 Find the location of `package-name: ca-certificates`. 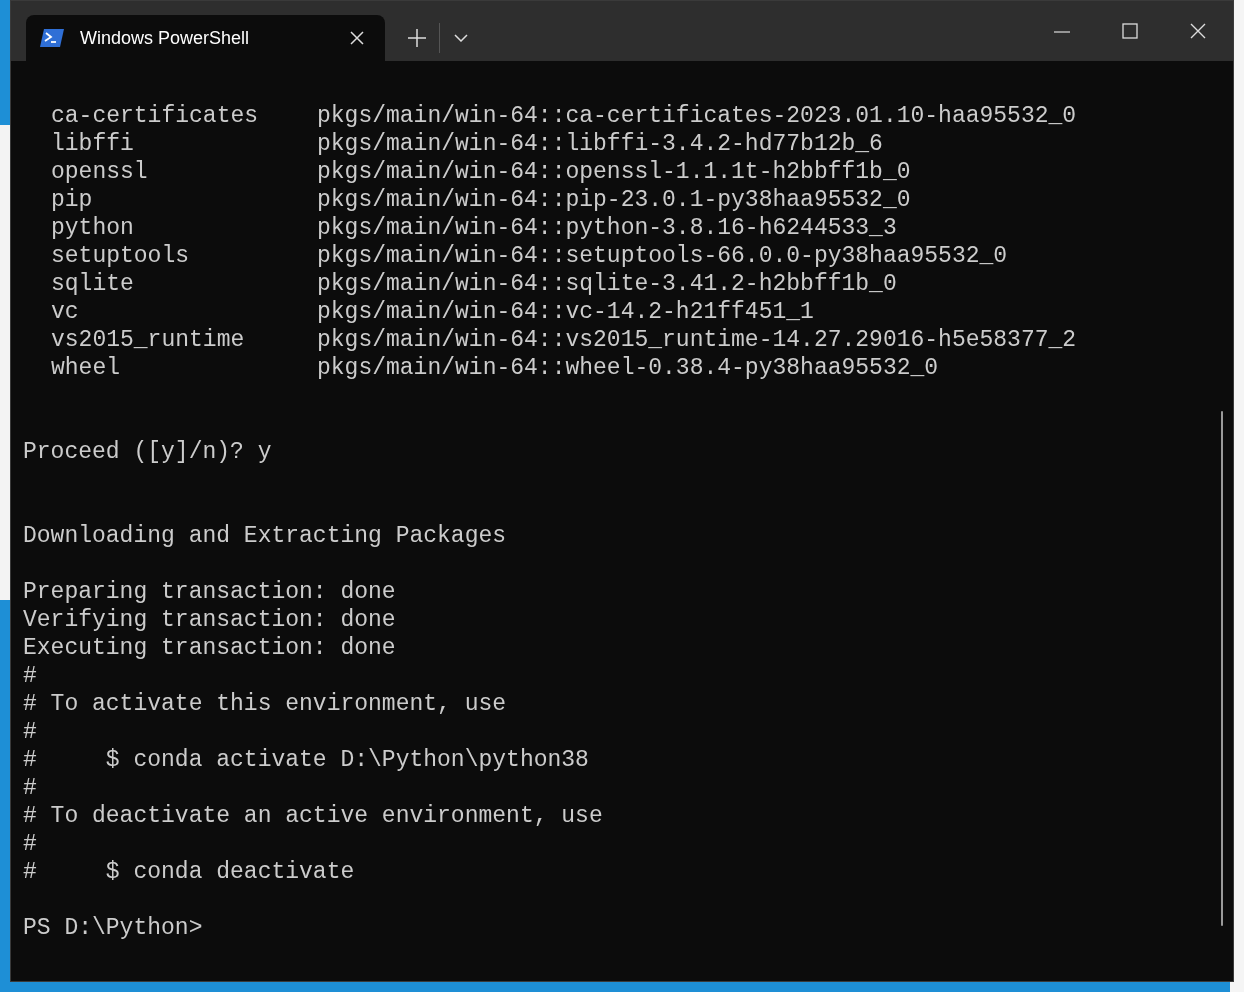

package-name: ca-certificates is located at coordinates (155, 116).